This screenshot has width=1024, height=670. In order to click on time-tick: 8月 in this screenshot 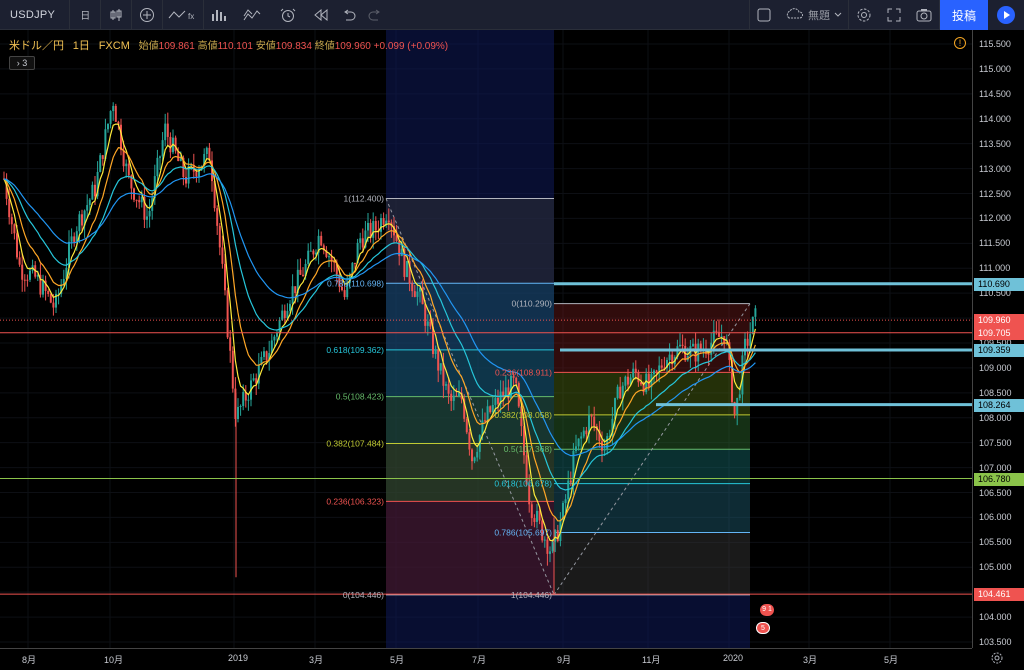, I will do `click(29, 660)`.